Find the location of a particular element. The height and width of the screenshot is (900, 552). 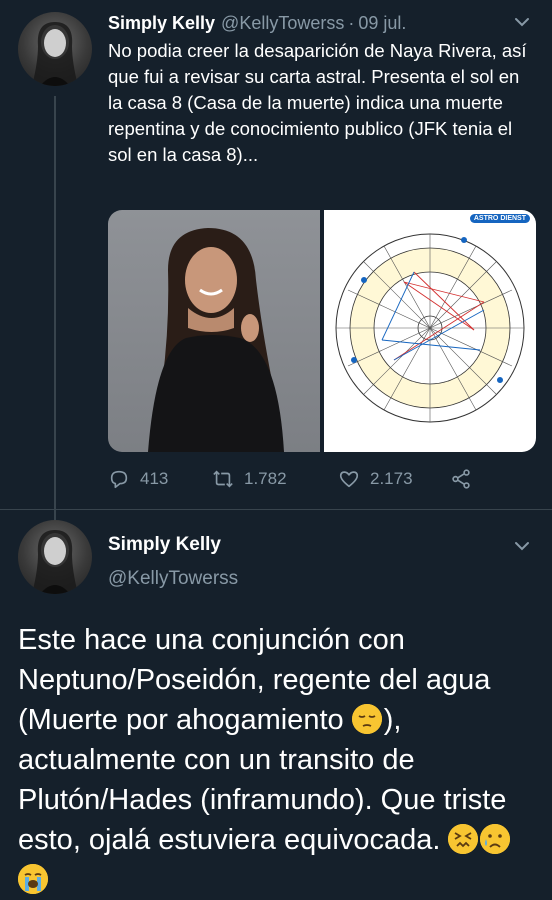

thread-line is located at coordinates (55, 312).